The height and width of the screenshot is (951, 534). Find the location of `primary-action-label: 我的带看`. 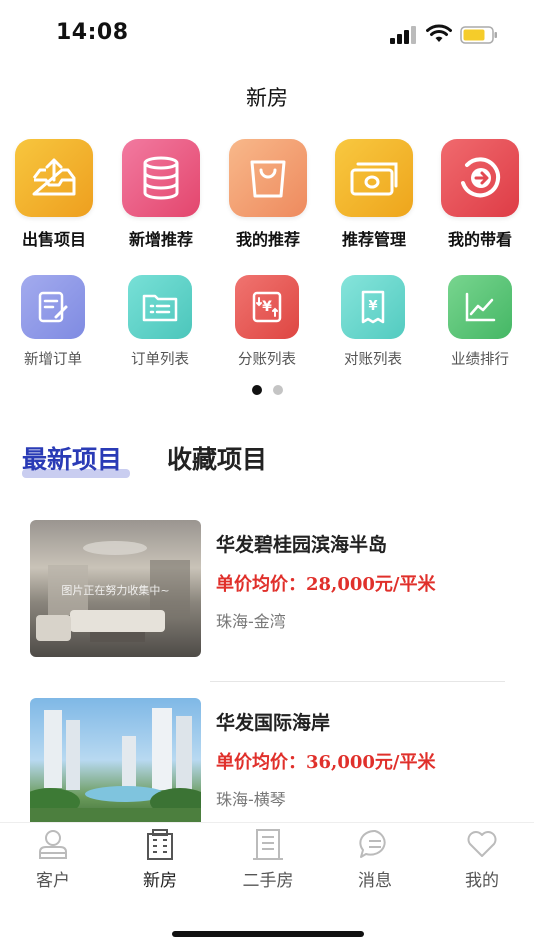

primary-action-label: 我的带看 is located at coordinates (479, 239).